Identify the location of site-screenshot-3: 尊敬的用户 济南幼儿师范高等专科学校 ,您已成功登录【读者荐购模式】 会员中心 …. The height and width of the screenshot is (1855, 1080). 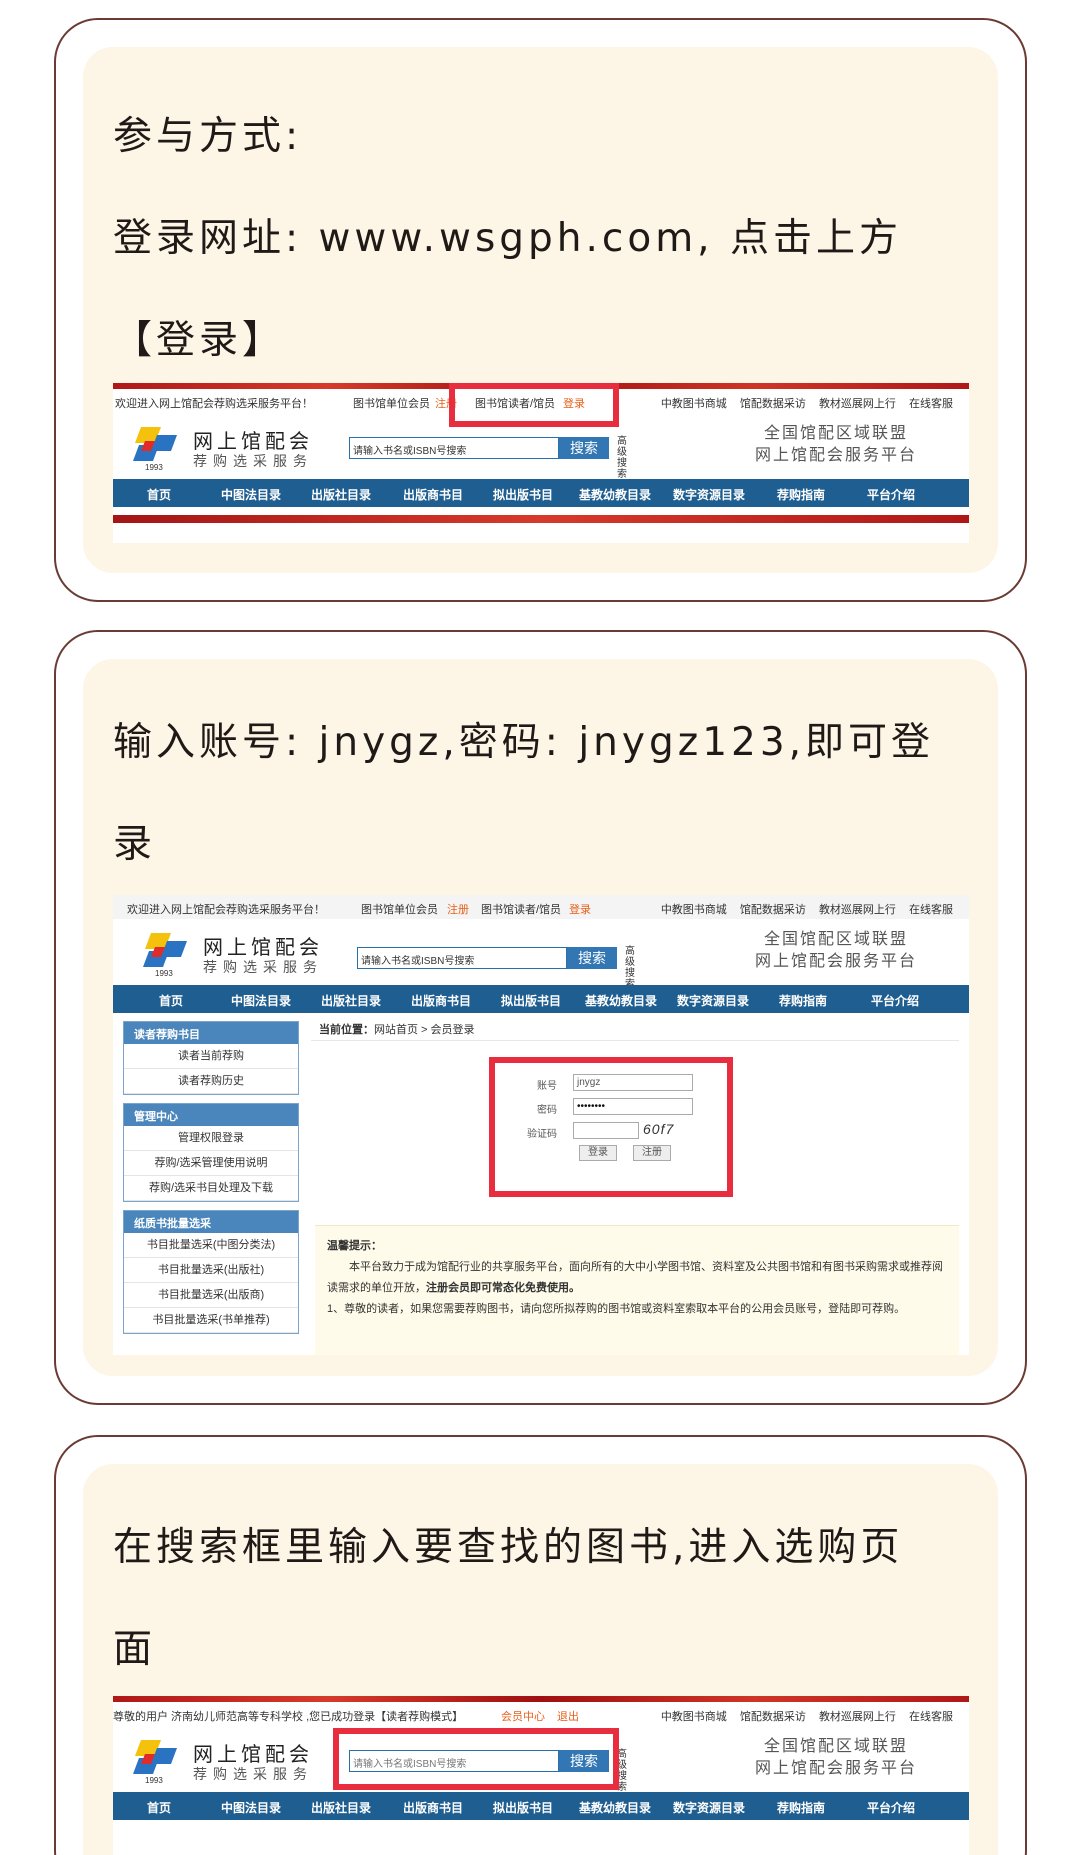
(541, 1775).